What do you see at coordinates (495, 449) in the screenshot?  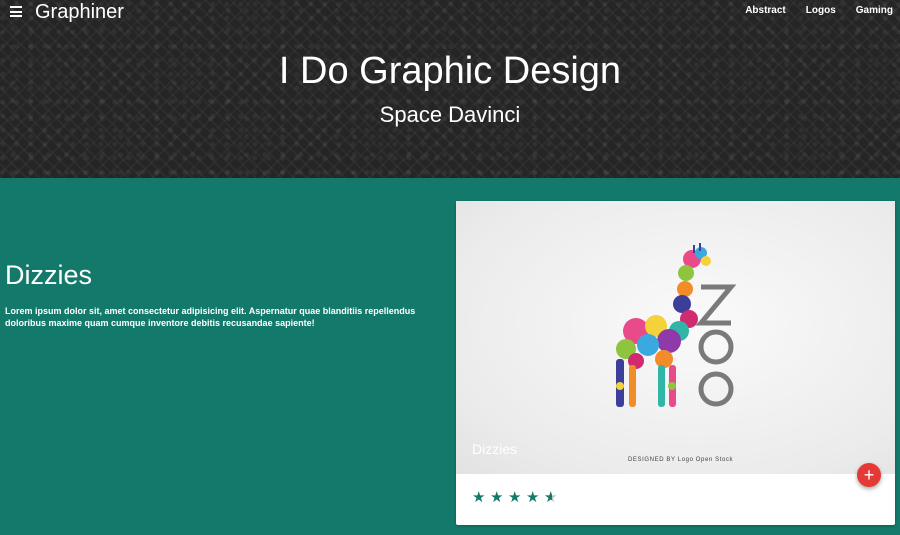 I see `card-image-title: Dizzies` at bounding box center [495, 449].